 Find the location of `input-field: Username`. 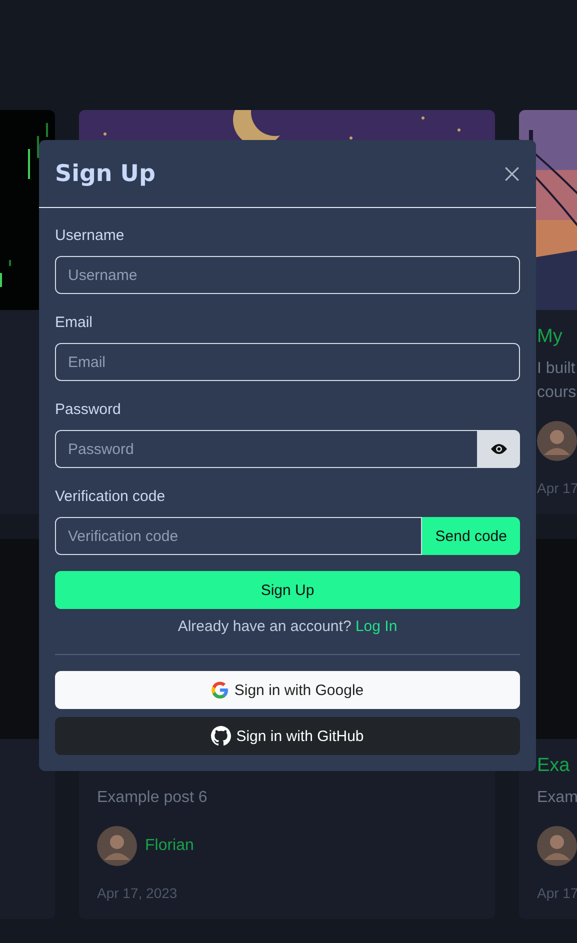

input-field: Username is located at coordinates (287, 275).